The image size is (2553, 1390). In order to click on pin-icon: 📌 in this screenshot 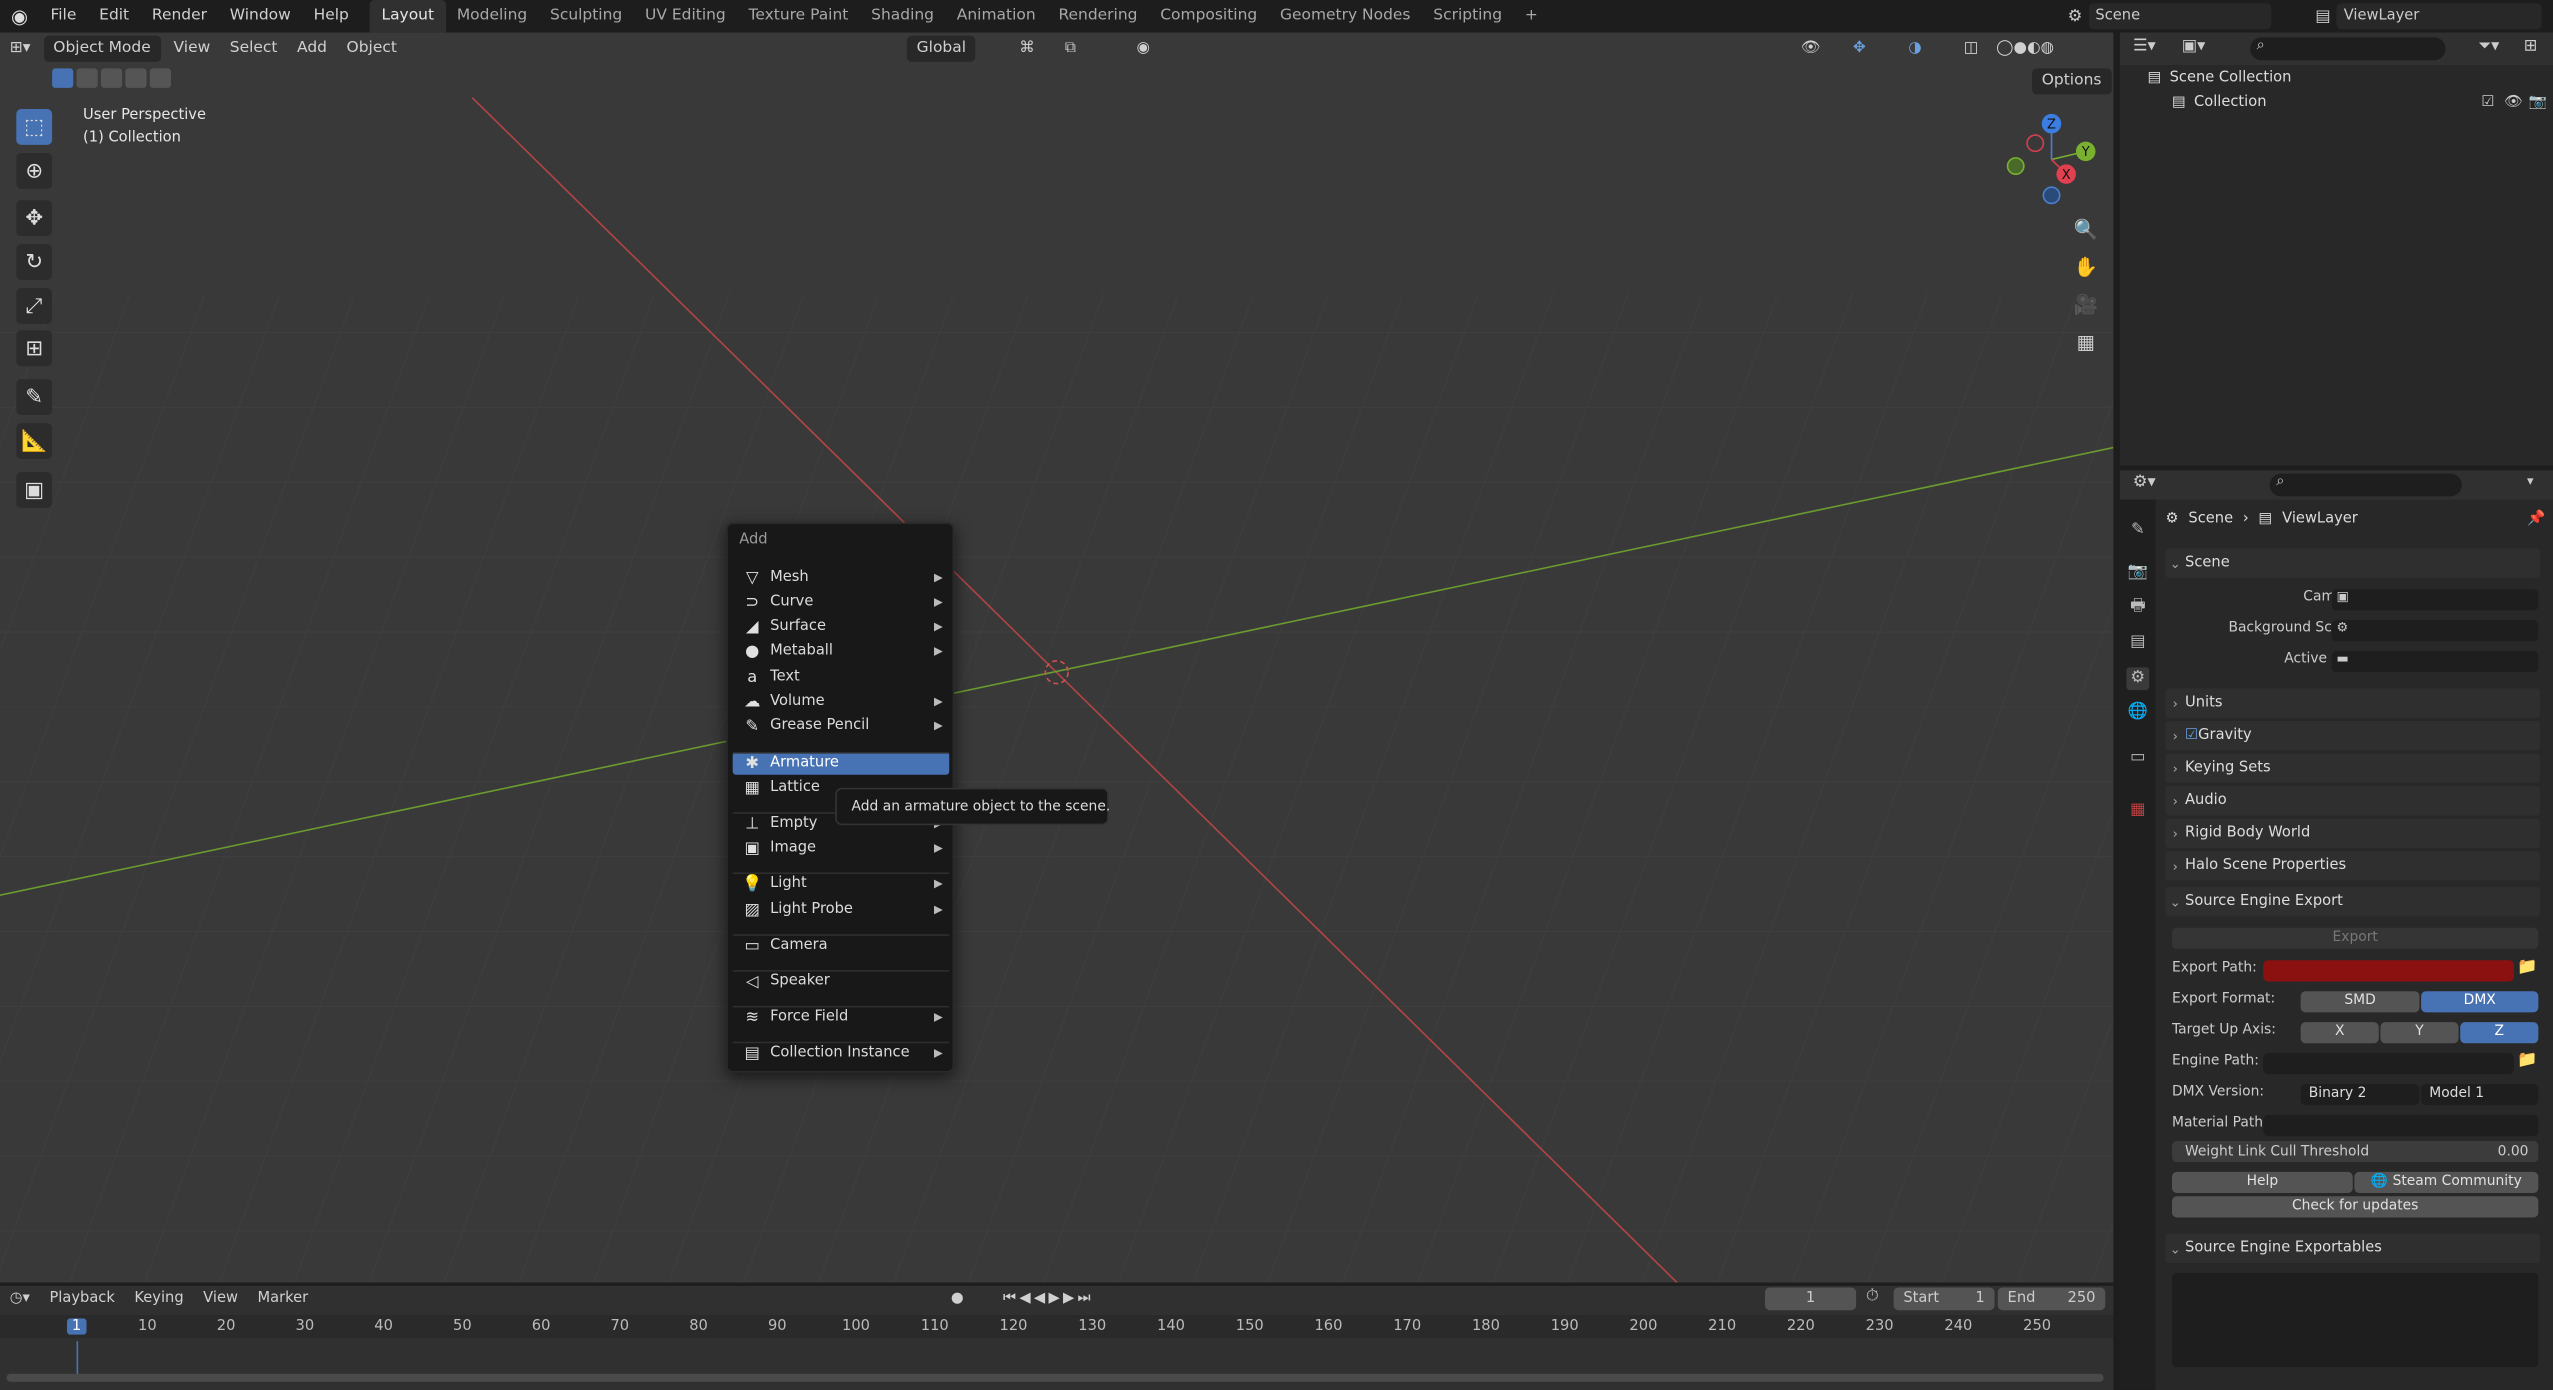, I will do `click(2536, 519)`.